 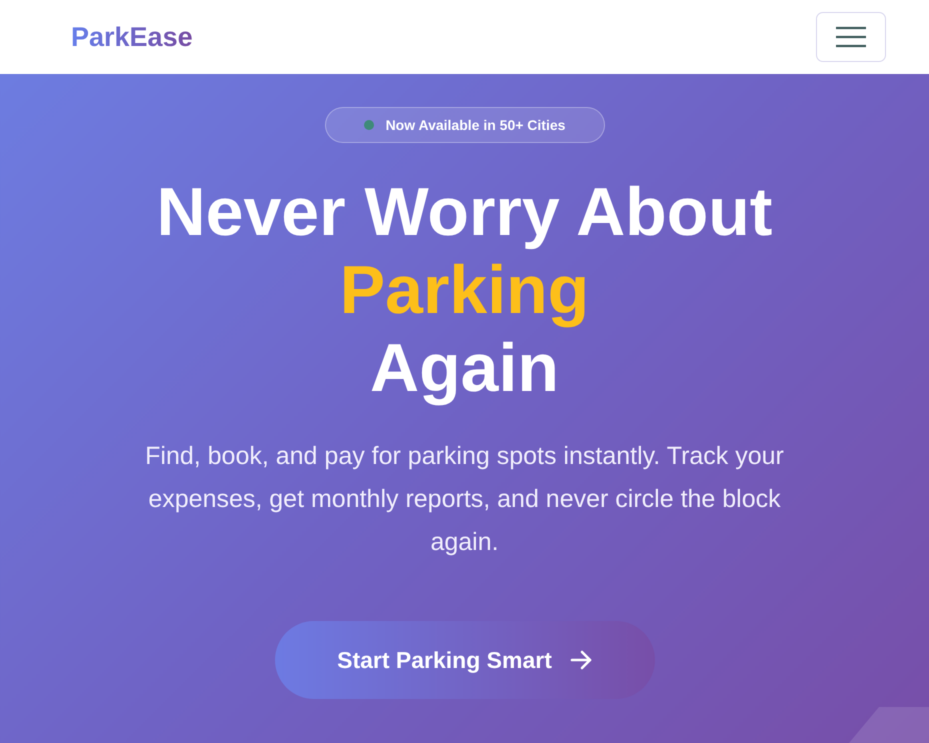 I want to click on arrow-right-icon, so click(x=581, y=660).